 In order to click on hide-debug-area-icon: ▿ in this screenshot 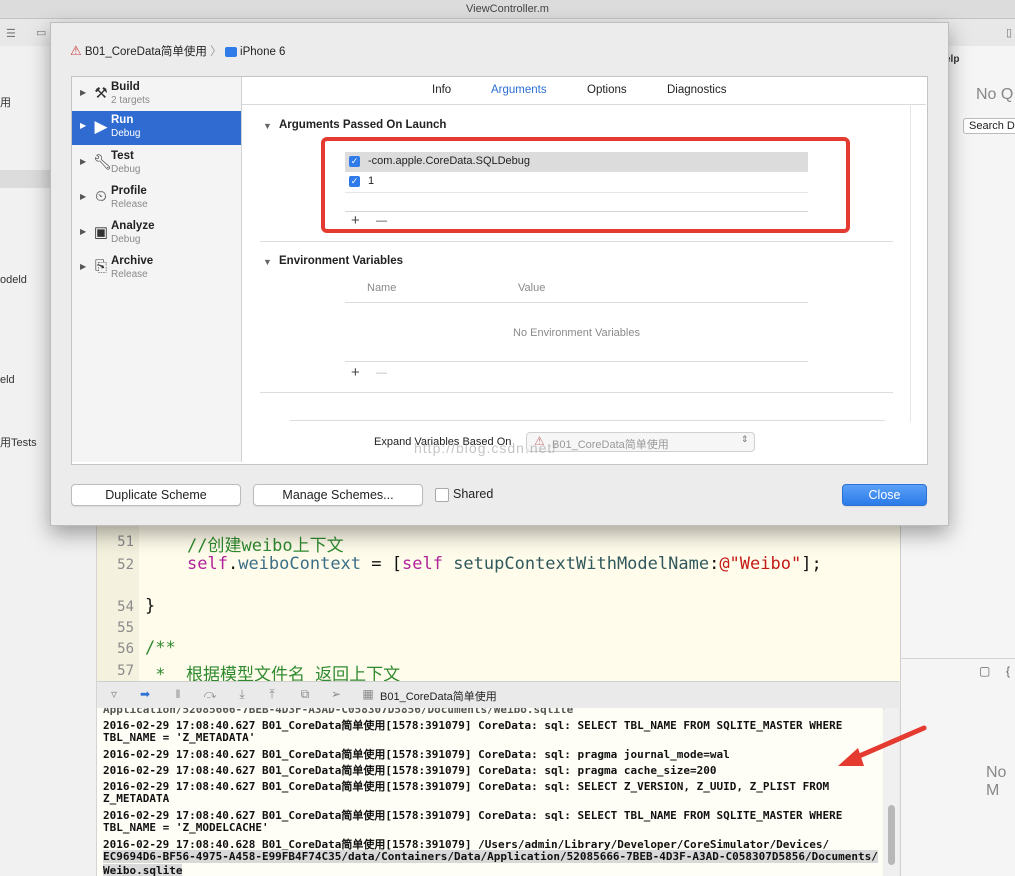, I will do `click(114, 694)`.